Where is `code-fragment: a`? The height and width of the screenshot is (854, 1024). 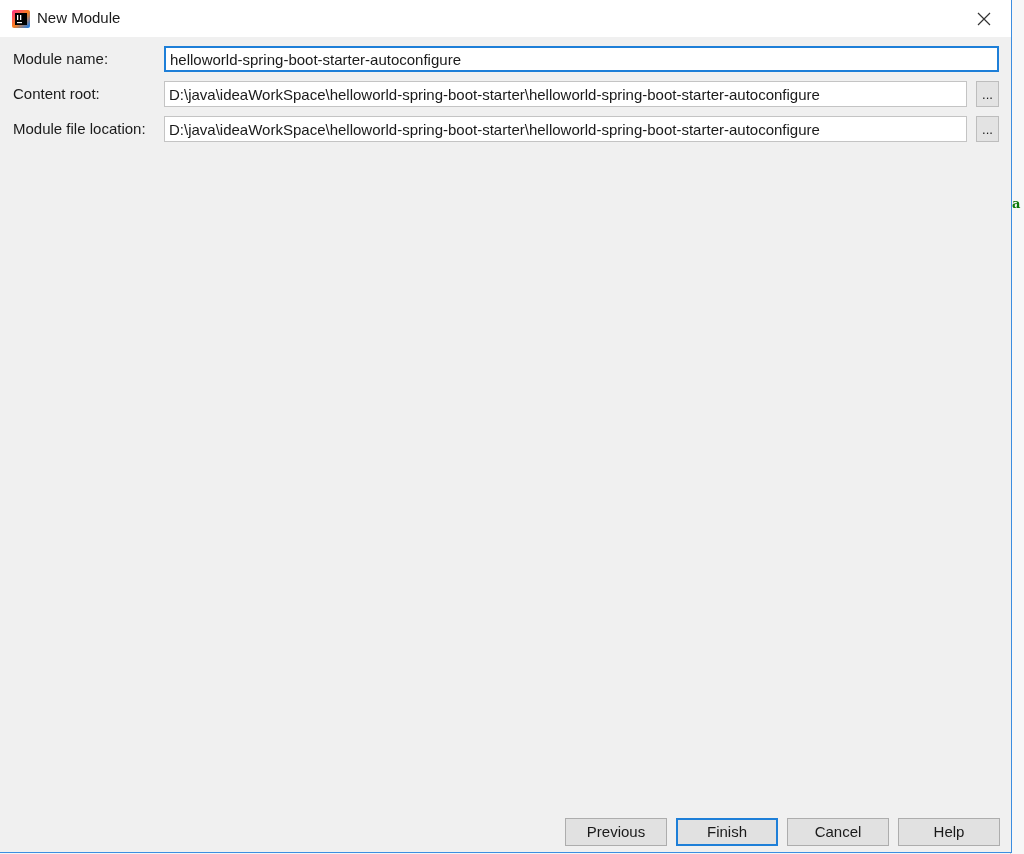 code-fragment: a is located at coordinates (1016, 204).